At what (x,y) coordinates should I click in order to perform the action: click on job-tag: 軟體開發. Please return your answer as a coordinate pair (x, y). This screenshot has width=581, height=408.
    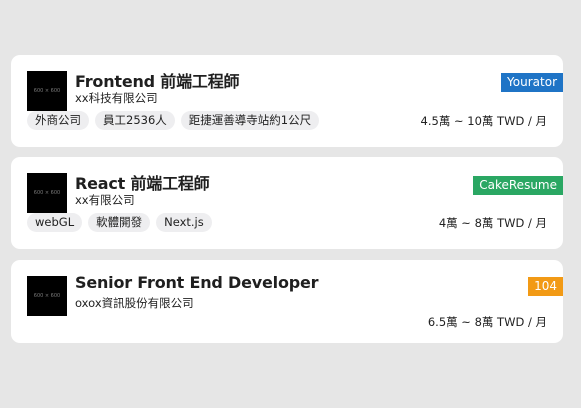
    Looking at the image, I should click on (119, 222).